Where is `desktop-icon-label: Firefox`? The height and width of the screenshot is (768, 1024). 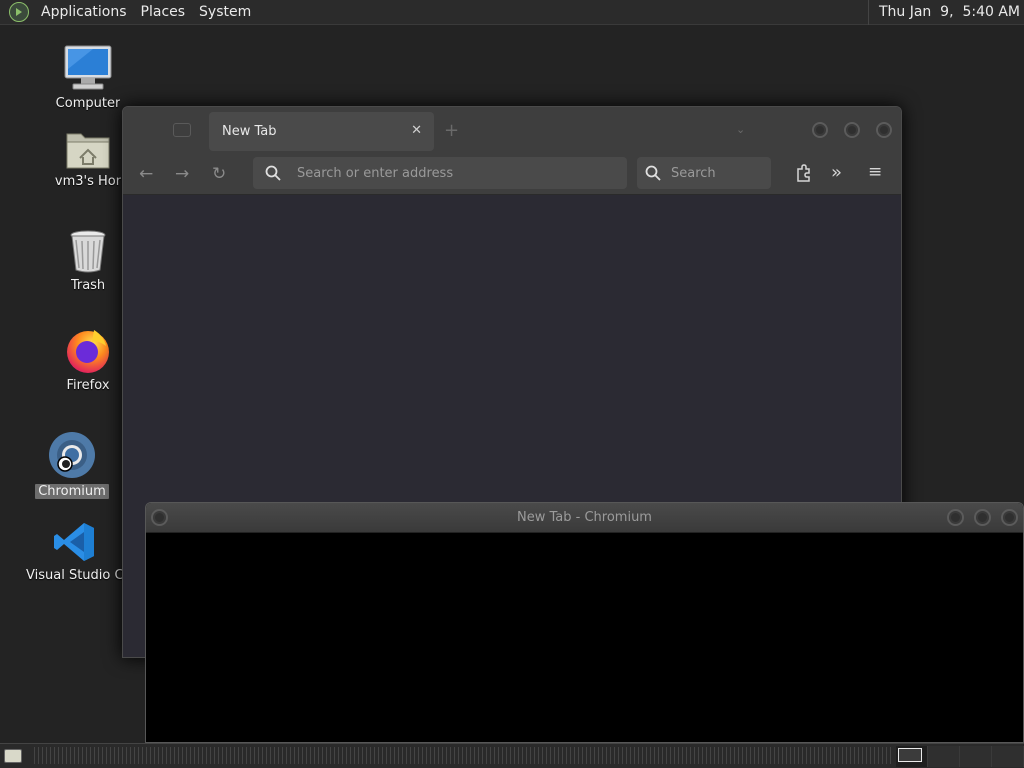 desktop-icon-label: Firefox is located at coordinates (88, 385).